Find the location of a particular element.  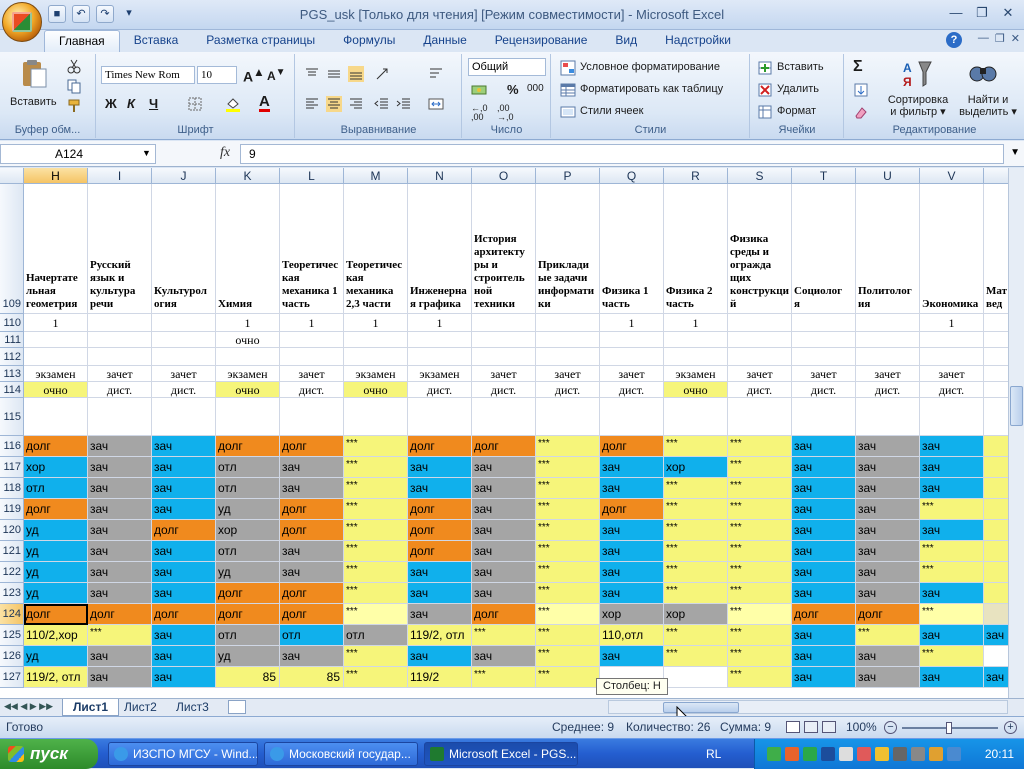

grid-cell: уд is located at coordinates (56, 593).